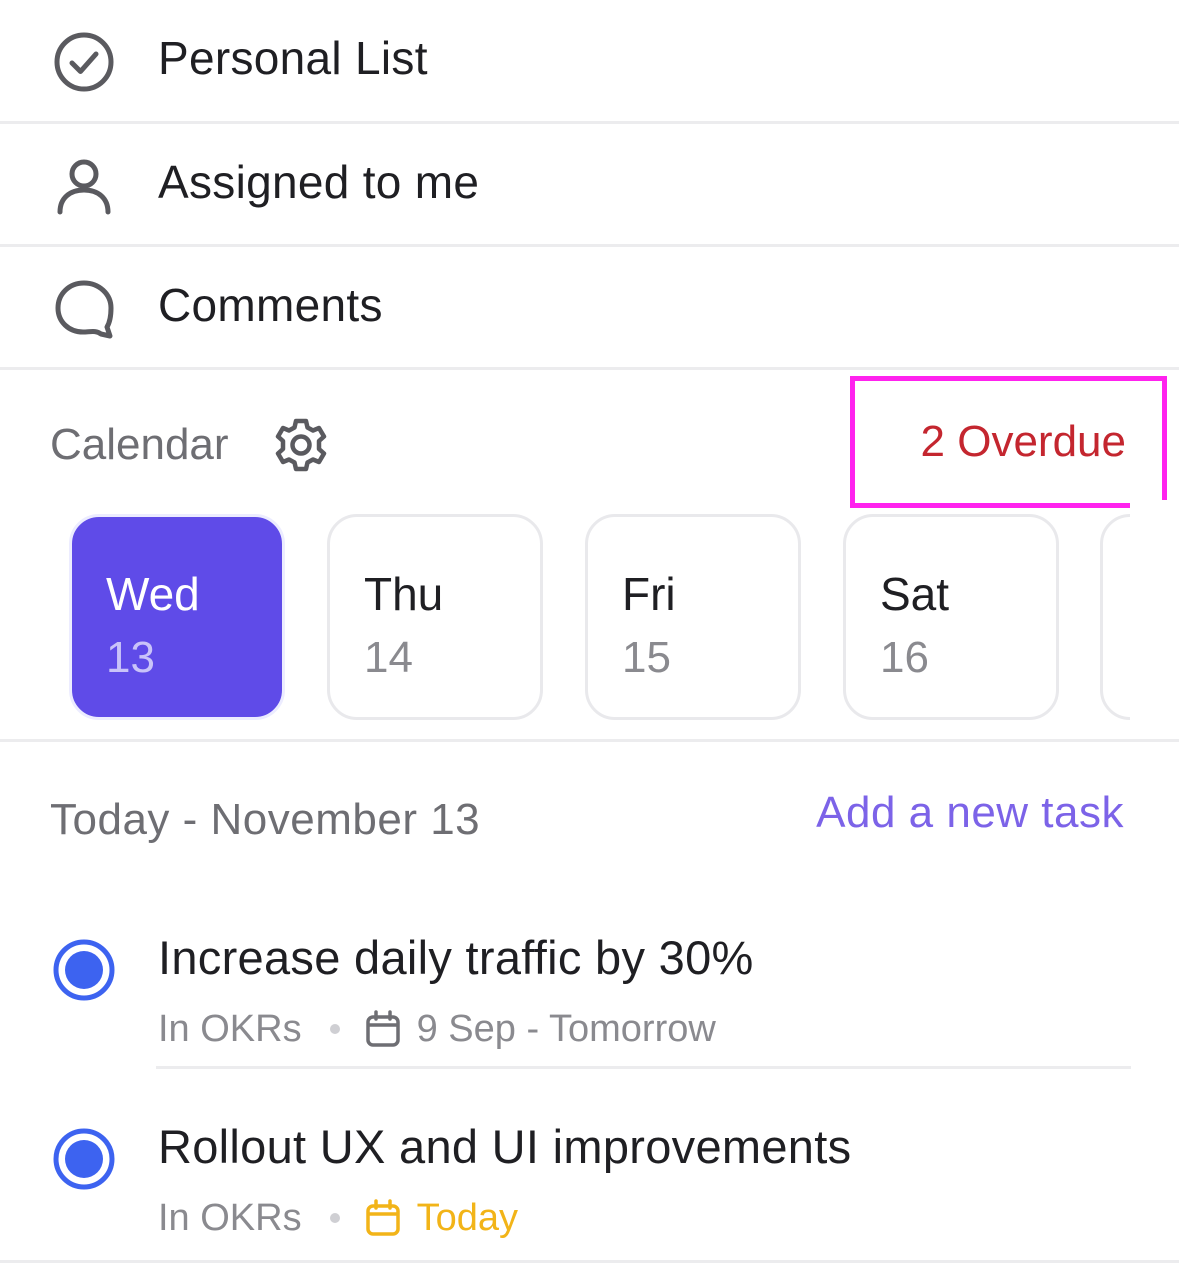 This screenshot has height=1271, width=1179. What do you see at coordinates (270, 305) in the screenshot?
I see `nav-item-label: Comments` at bounding box center [270, 305].